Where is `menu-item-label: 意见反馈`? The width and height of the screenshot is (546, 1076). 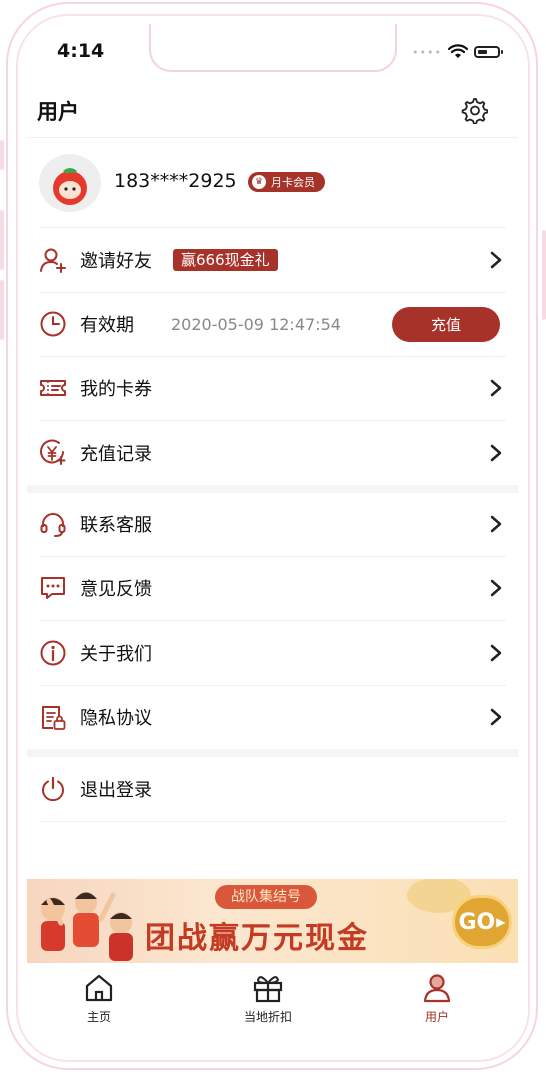 menu-item-label: 意见反馈 is located at coordinates (116, 589).